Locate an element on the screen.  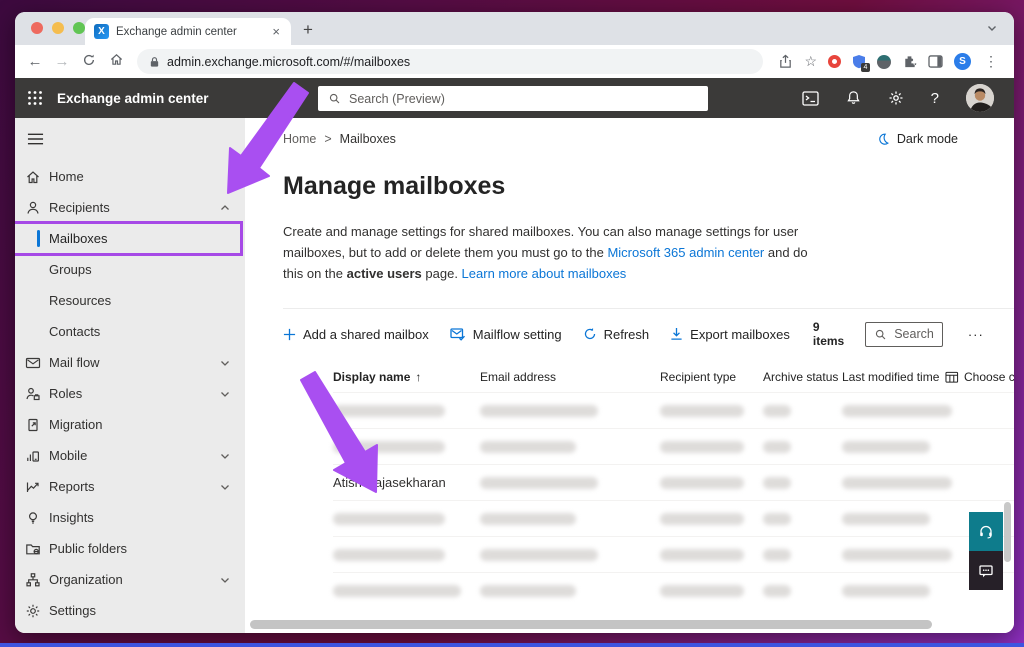
search-icon is located at coordinates (881, 334).